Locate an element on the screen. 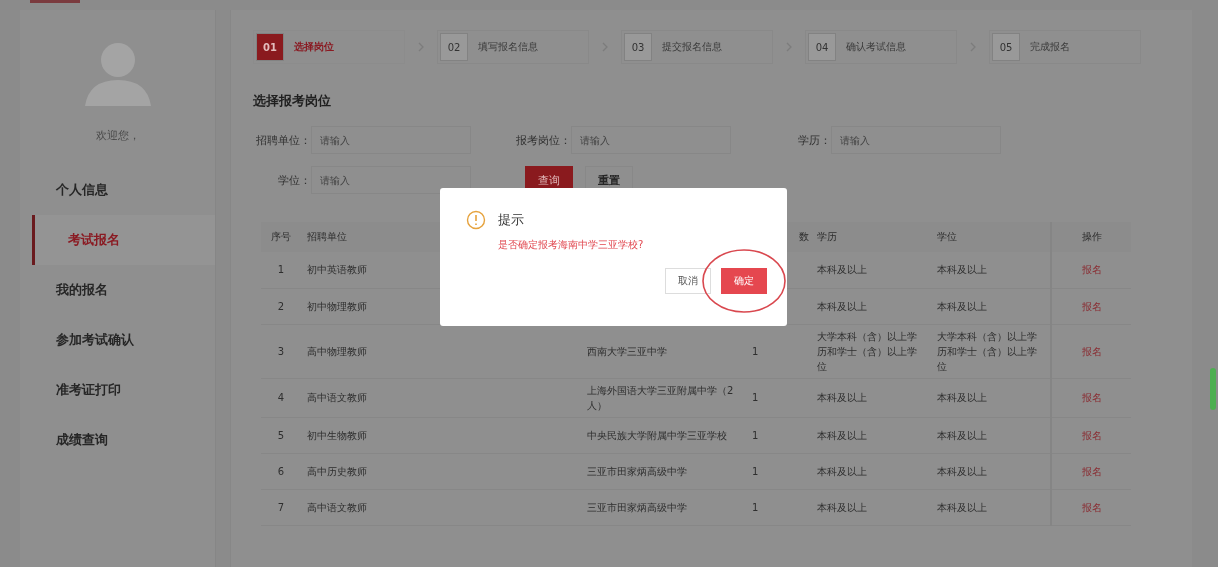 This screenshot has width=1218, height=567. table-cell: 6 is located at coordinates (281, 471).